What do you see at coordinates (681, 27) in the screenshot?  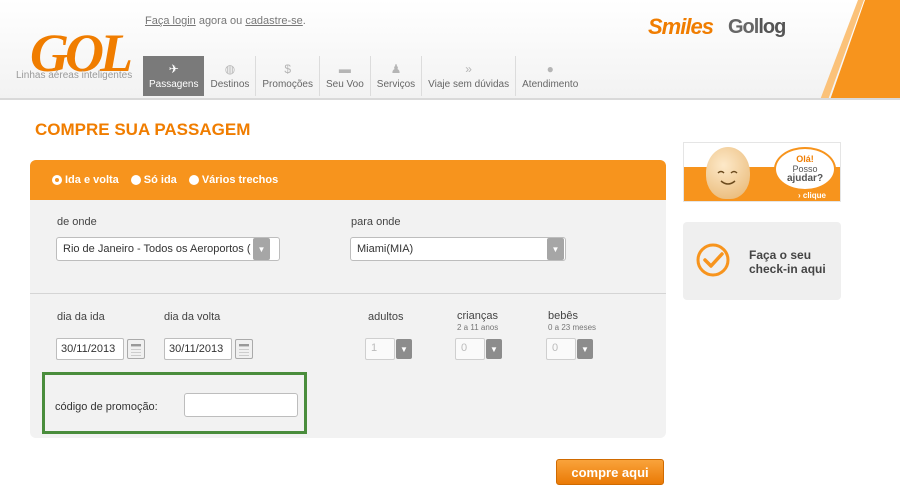 I see `smiles-logo: Smiles` at bounding box center [681, 27].